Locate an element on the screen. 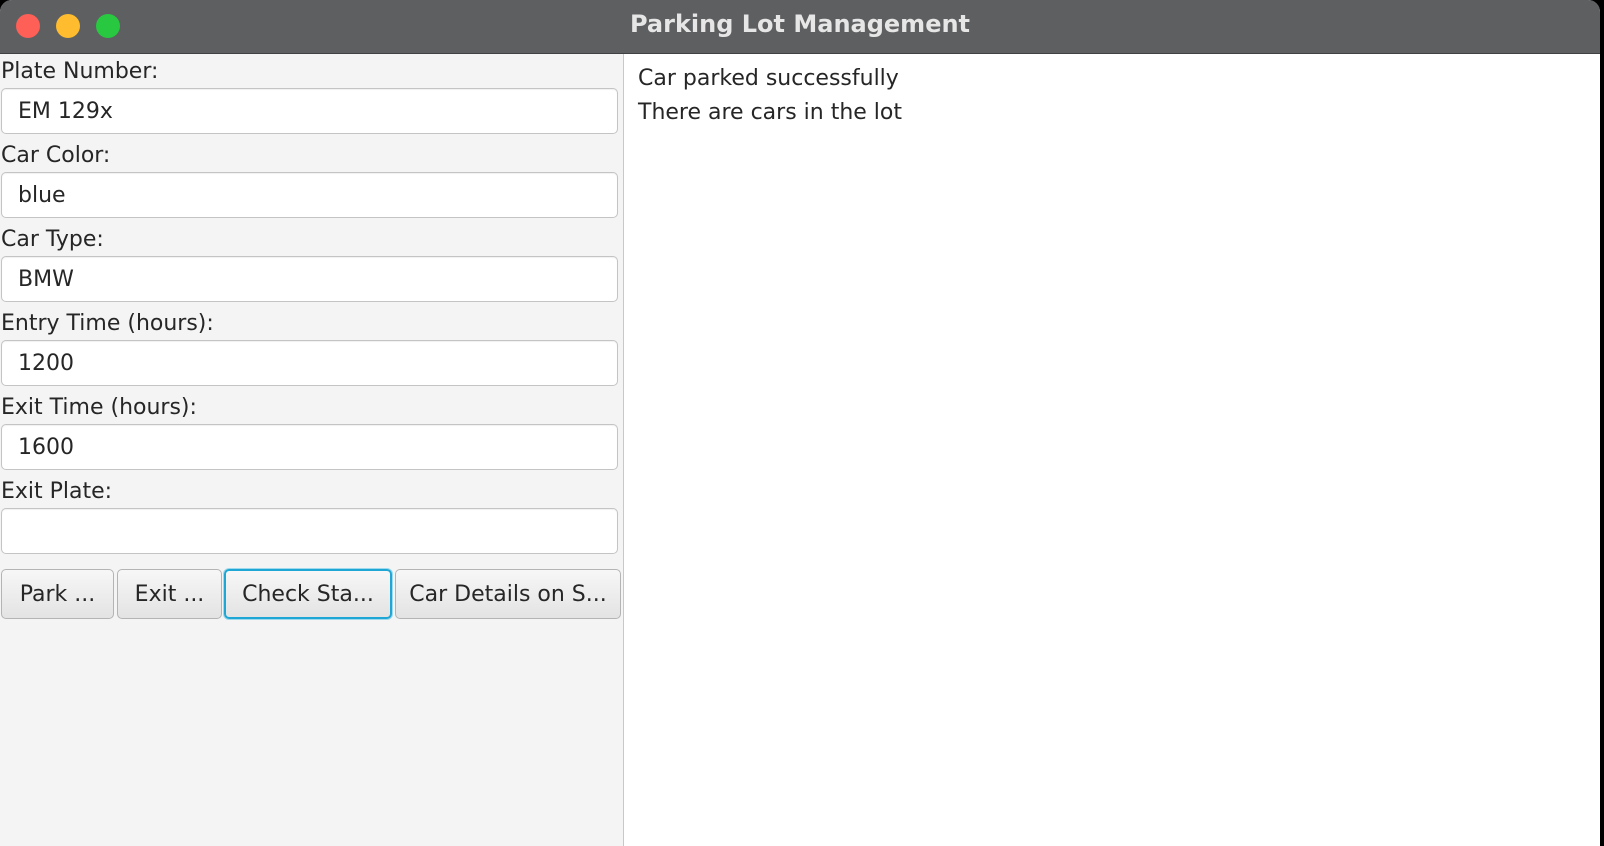 The width and height of the screenshot is (1604, 846). car-type-label: Car Type: is located at coordinates (52, 239).